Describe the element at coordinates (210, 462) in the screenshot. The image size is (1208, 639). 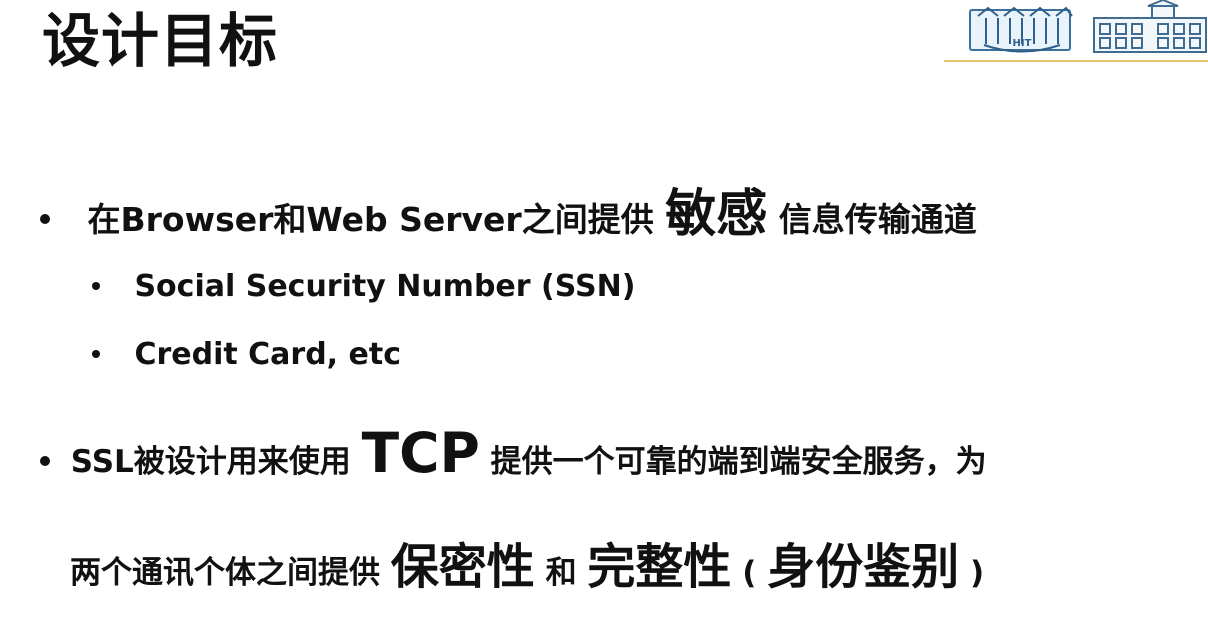
I see `bullet-text-before: SSL被设计用来使用` at that location.